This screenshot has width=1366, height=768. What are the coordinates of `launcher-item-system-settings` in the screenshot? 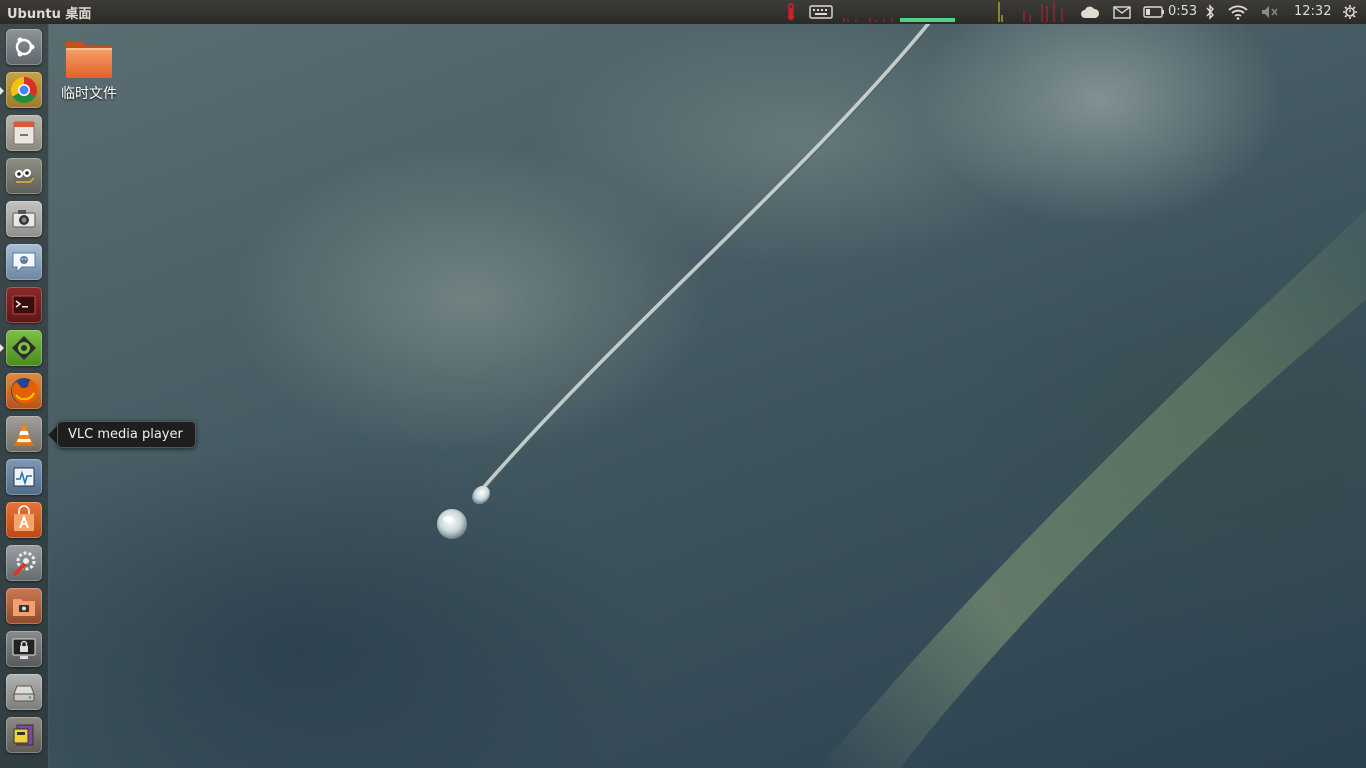 It's located at (24, 563).